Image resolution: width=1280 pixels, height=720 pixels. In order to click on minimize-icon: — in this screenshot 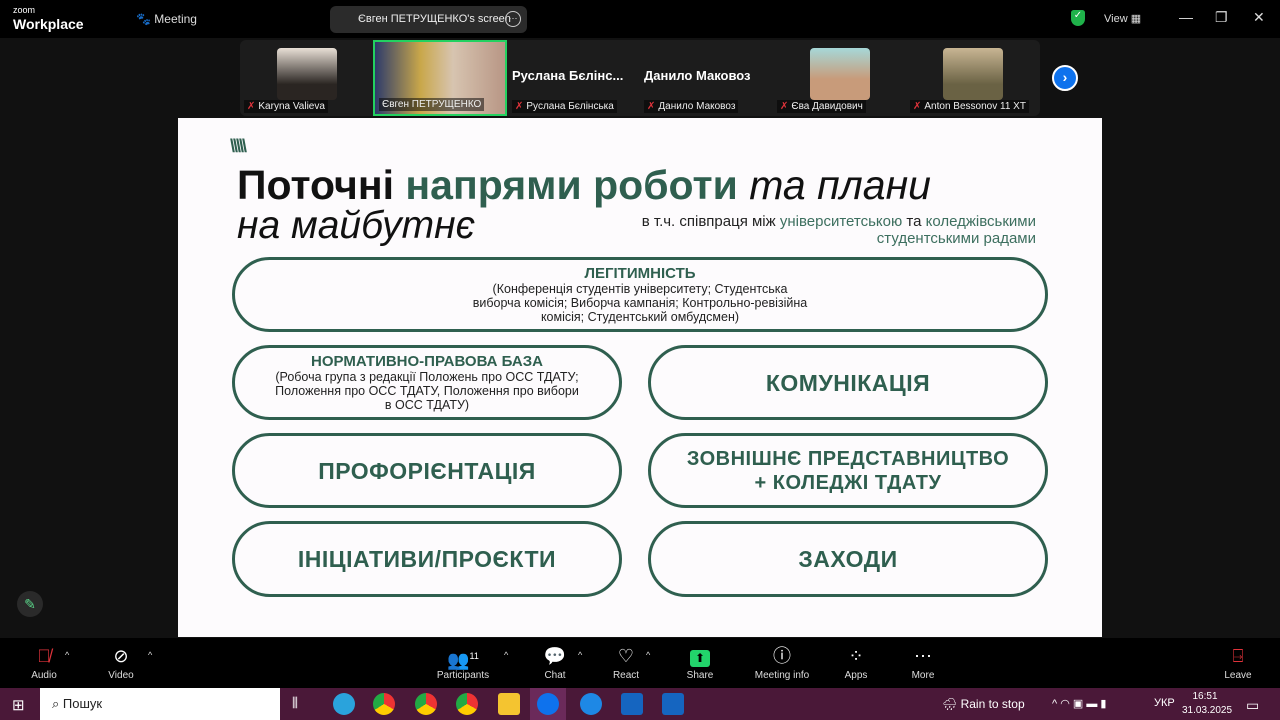, I will do `click(1186, 17)`.